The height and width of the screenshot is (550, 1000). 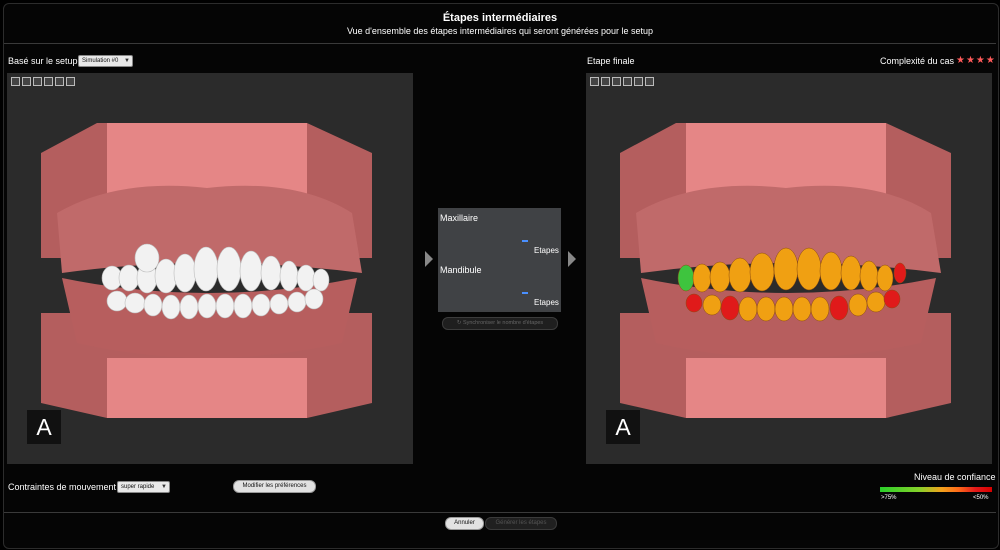 What do you see at coordinates (981, 498) in the screenshot?
I see `confidence-high-label: <50%` at bounding box center [981, 498].